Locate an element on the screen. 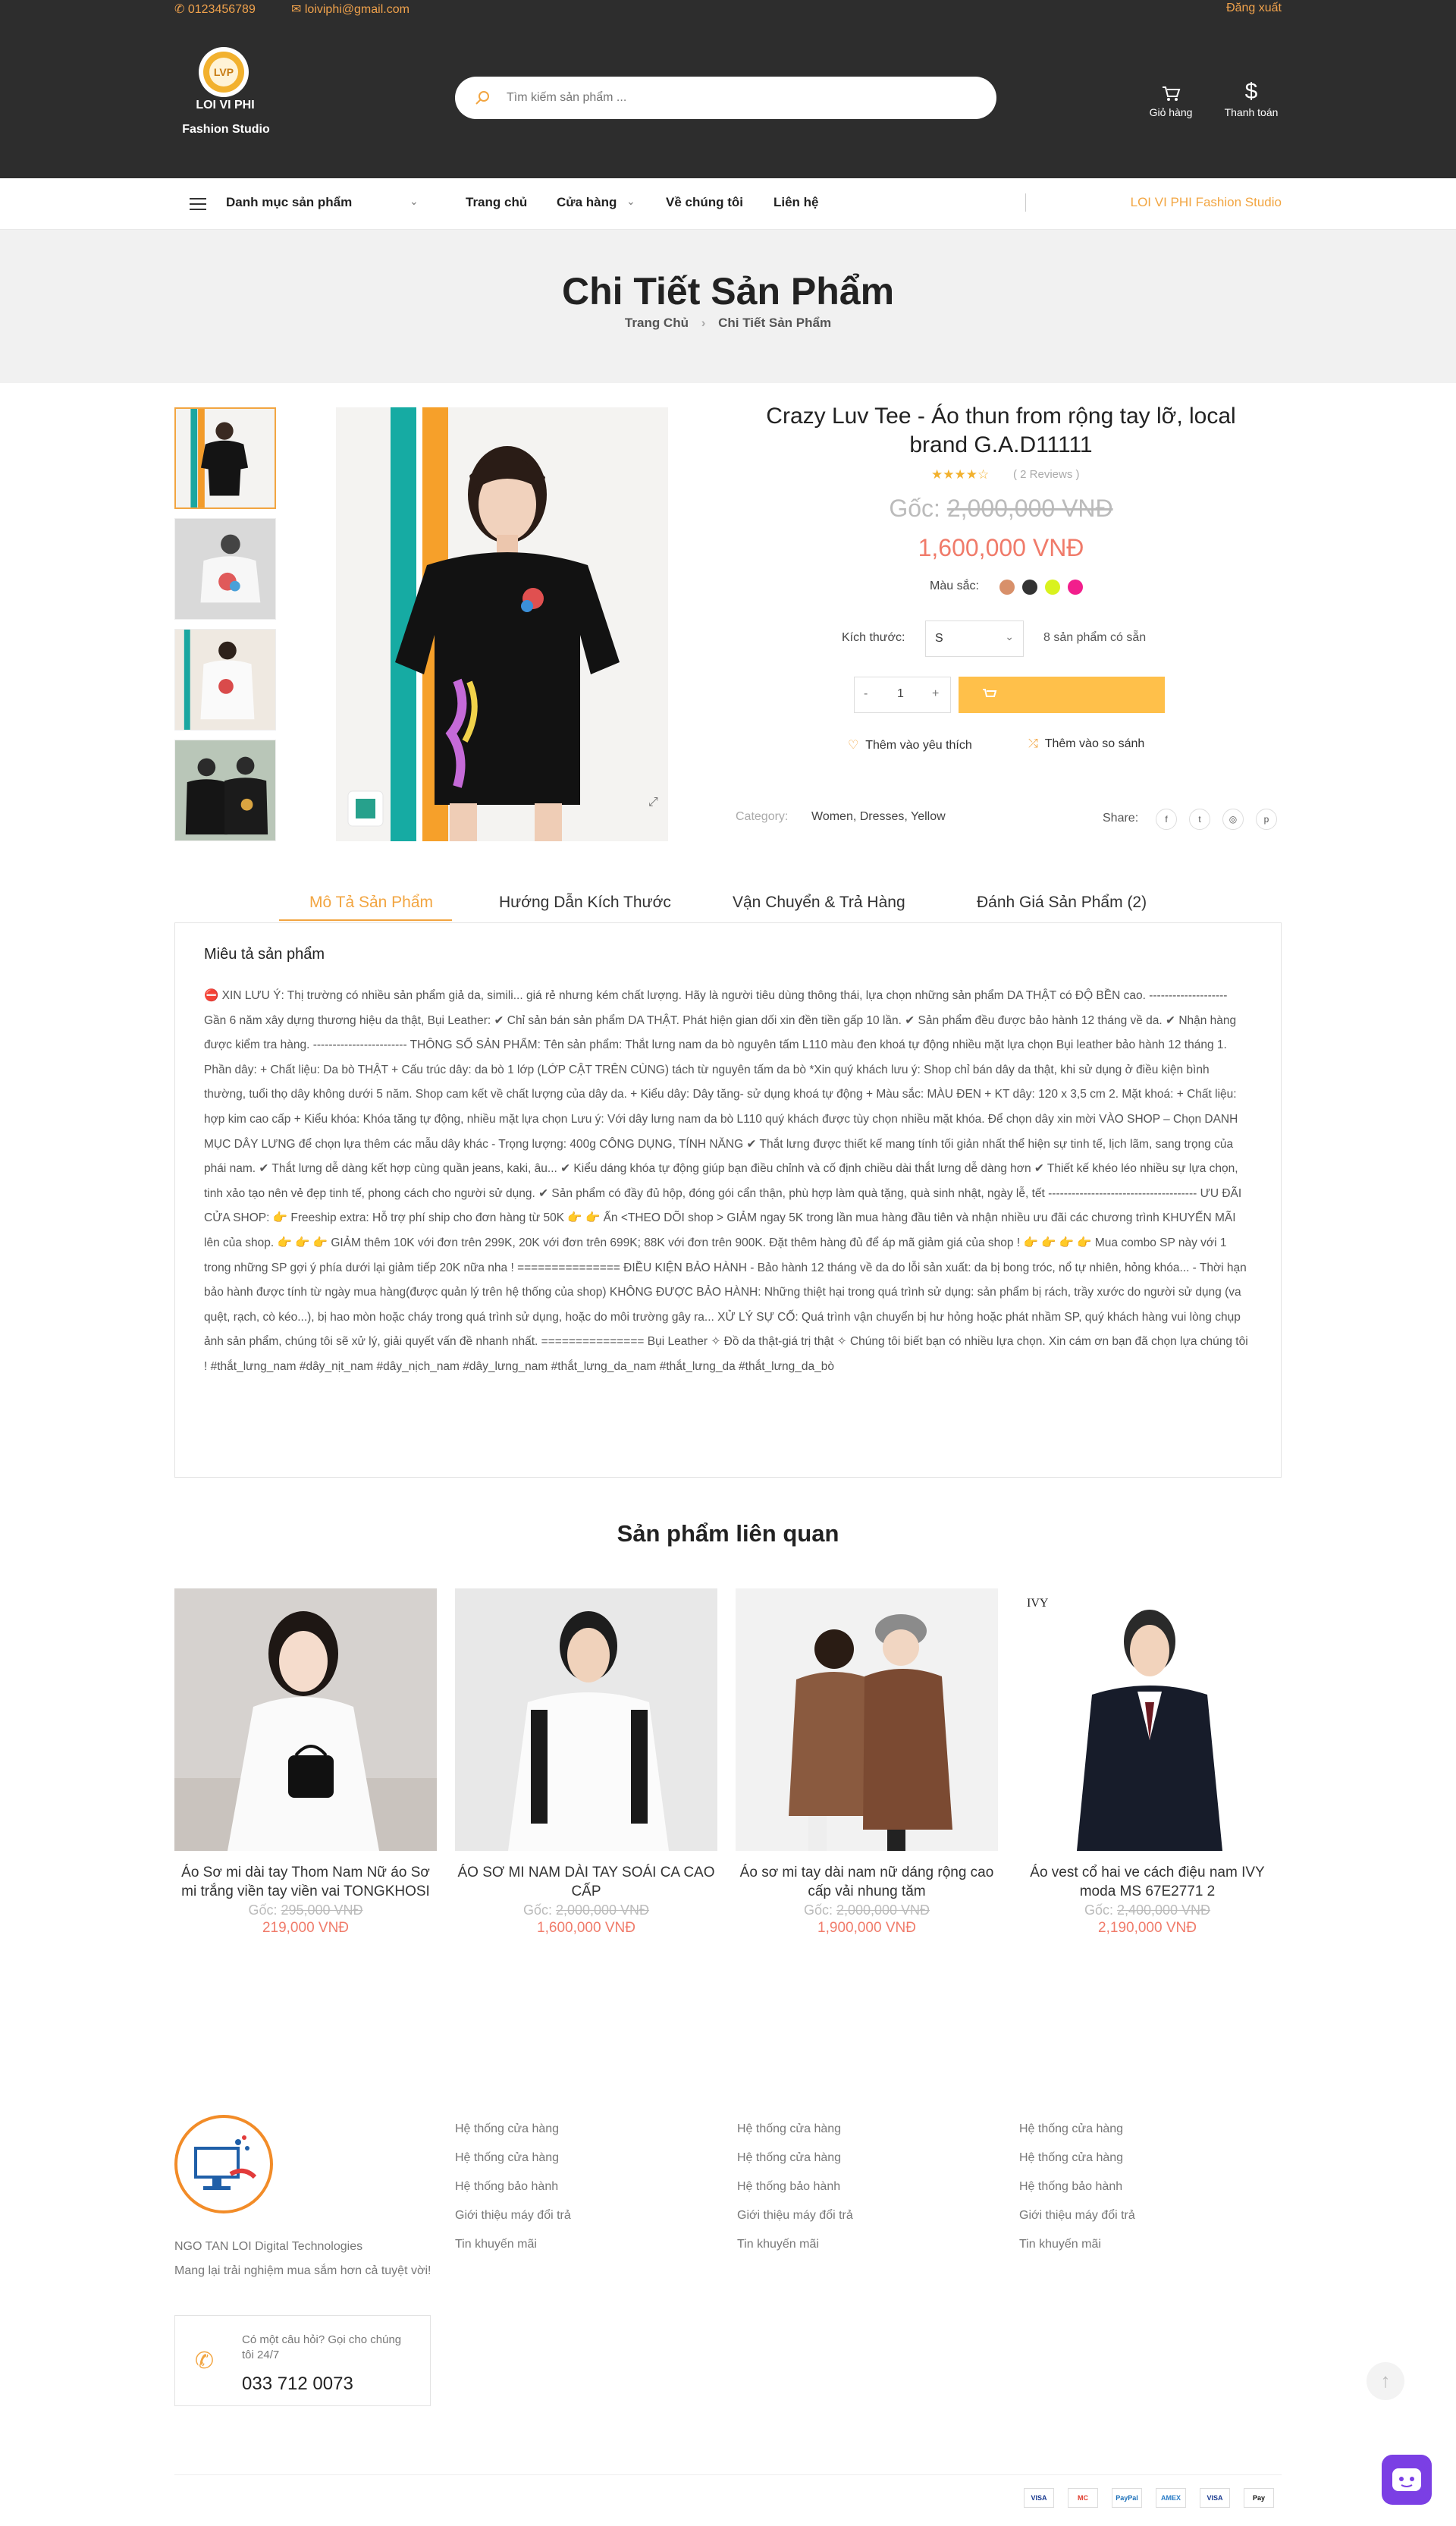 Image resolution: width=1456 pixels, height=2526 pixels. related-sale-price: 219,000 VNĐ is located at coordinates (306, 1928).